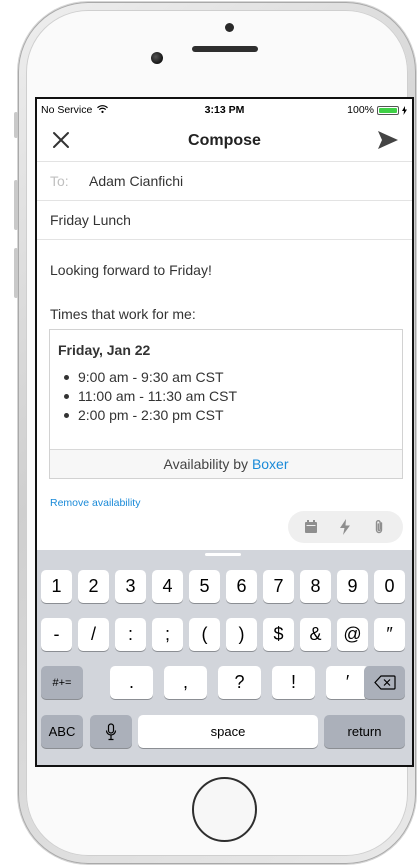  Describe the element at coordinates (157, 396) in the screenshot. I see `time-slot-text: 11:00 am - 11:30 am CST` at that location.